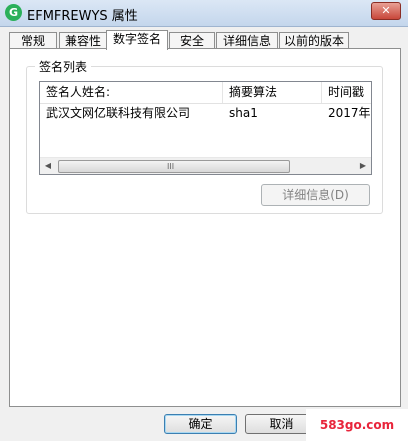 This screenshot has height=441, width=408. Describe the element at coordinates (83, 40) in the screenshot. I see `tab-compatibility: 兼容性` at that location.